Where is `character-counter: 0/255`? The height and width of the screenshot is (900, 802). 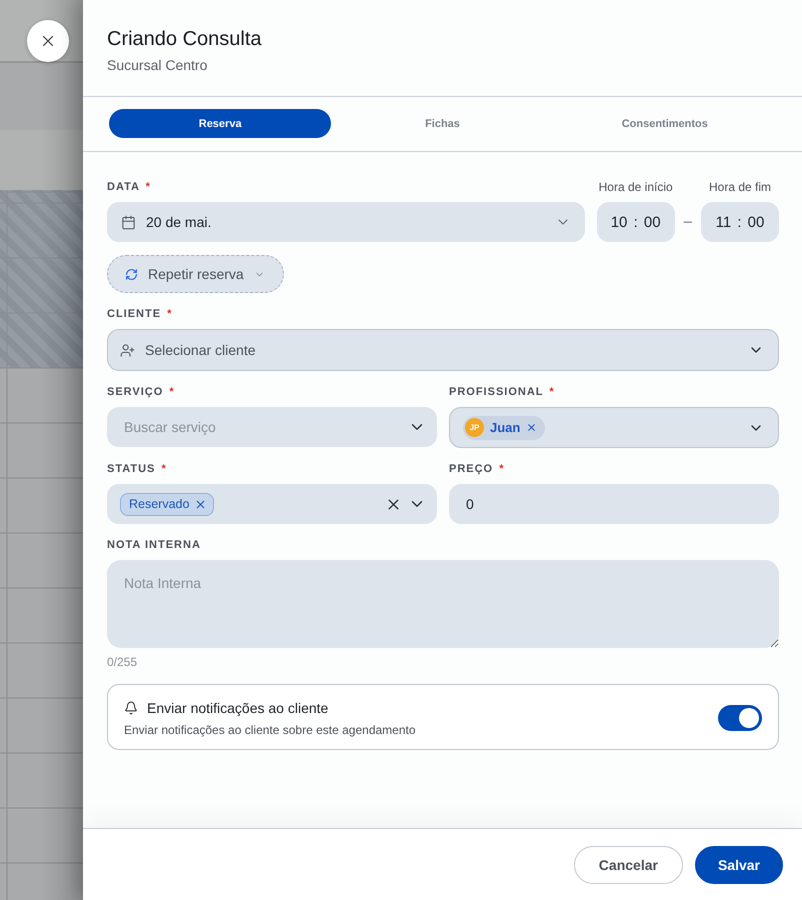 character-counter: 0/255 is located at coordinates (122, 662).